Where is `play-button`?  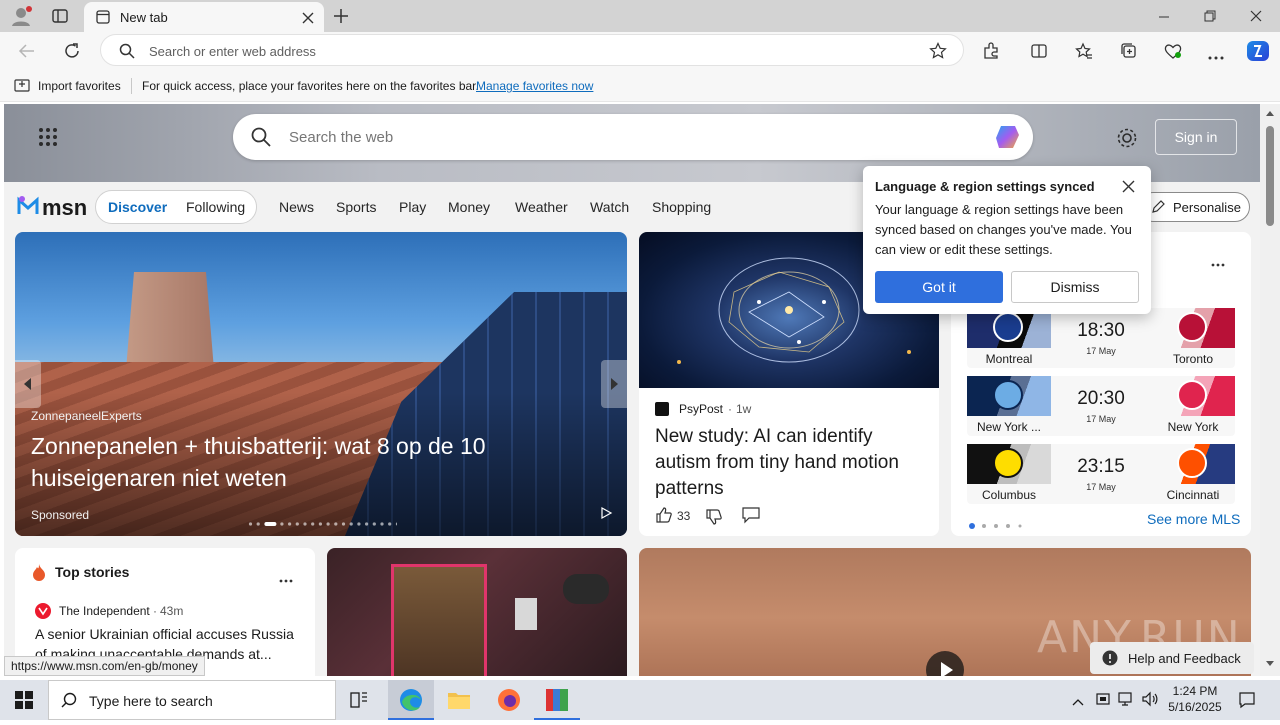 play-button is located at coordinates (945, 663).